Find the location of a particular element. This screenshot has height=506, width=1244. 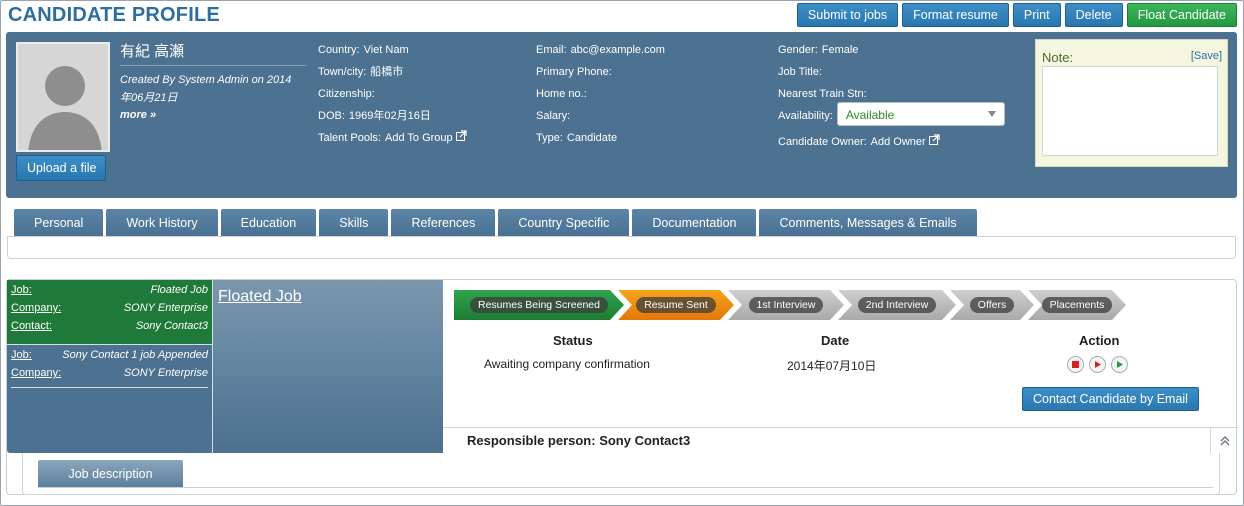

availability-select: Available is located at coordinates (920, 114).